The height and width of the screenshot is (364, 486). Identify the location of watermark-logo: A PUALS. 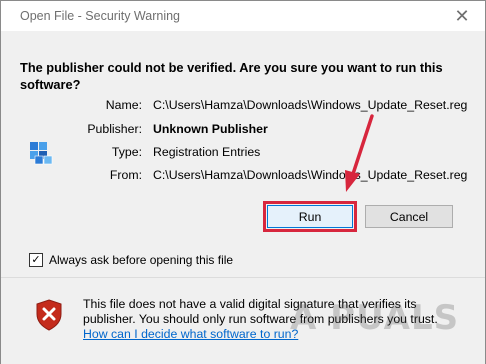
(375, 318).